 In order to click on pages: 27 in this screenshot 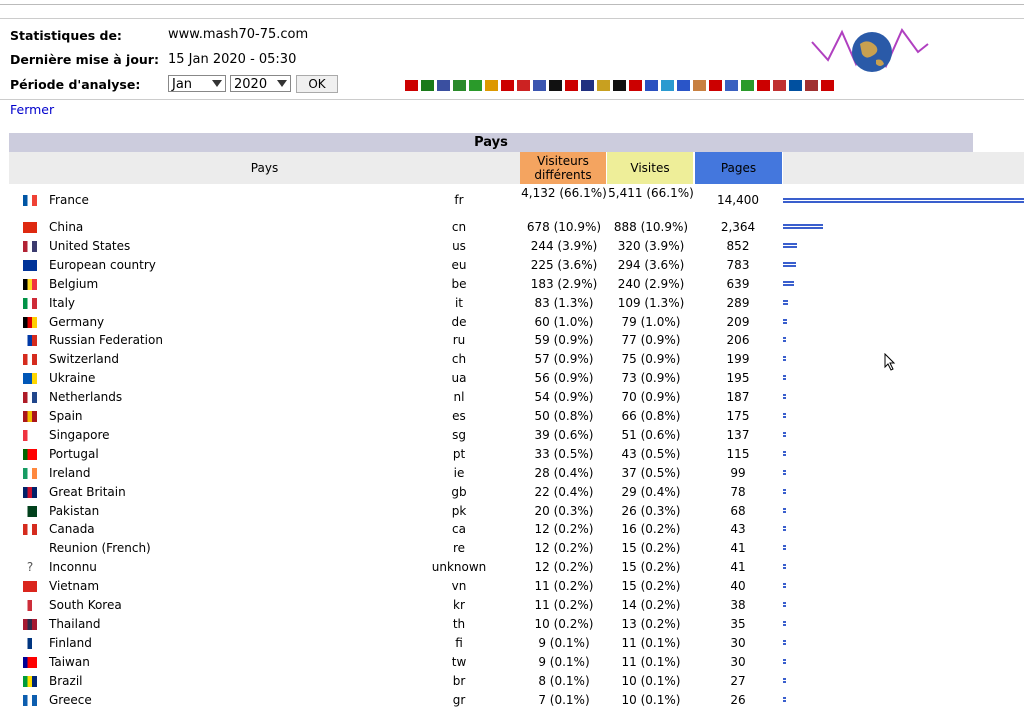, I will do `click(738, 680)`.